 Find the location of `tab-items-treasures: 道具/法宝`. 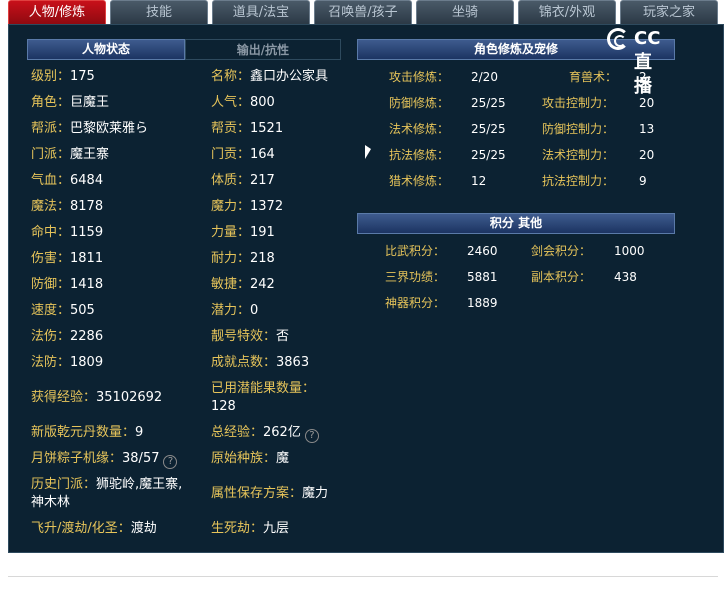

tab-items-treasures: 道具/法宝 is located at coordinates (261, 12).